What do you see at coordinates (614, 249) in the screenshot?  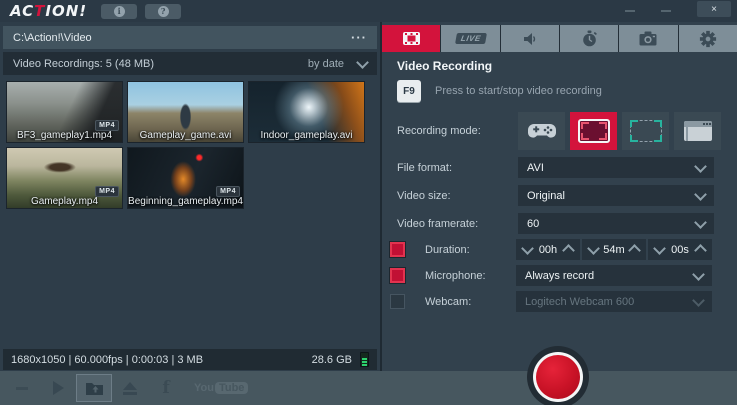 I see `minutes-stepper: 54m` at bounding box center [614, 249].